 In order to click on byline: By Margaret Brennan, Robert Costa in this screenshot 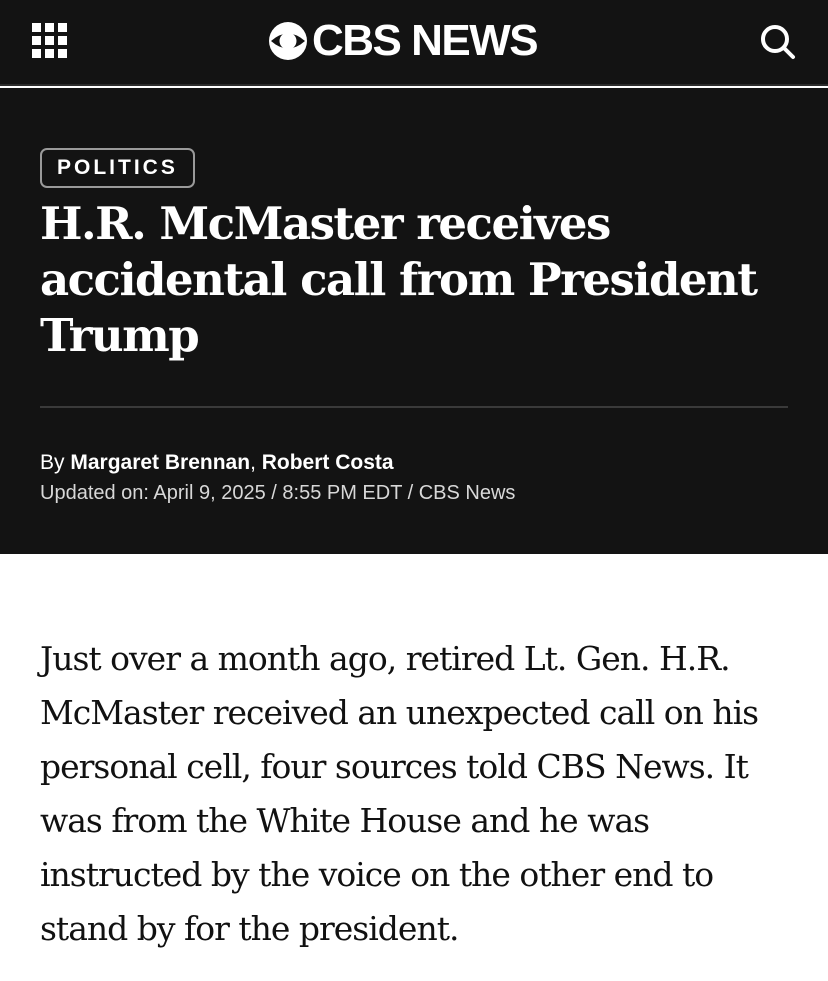, I will do `click(217, 463)`.